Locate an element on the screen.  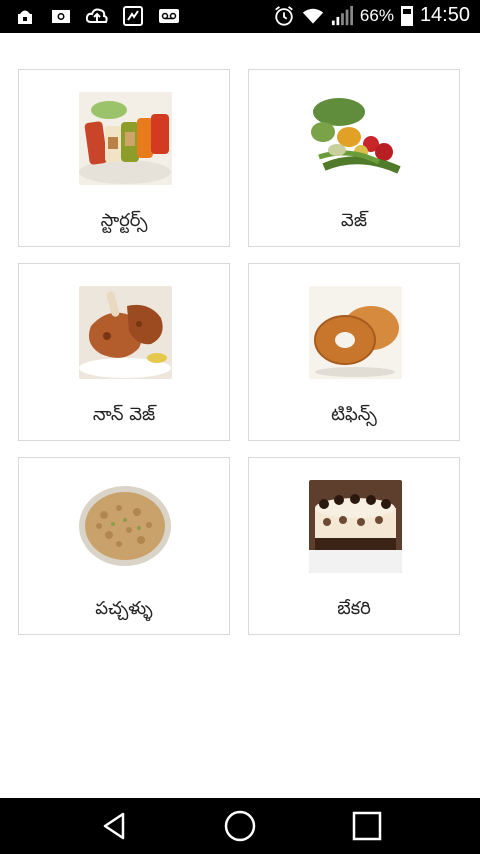
category-card-starters: స్టార్టర్స్ is located at coordinates (124, 158).